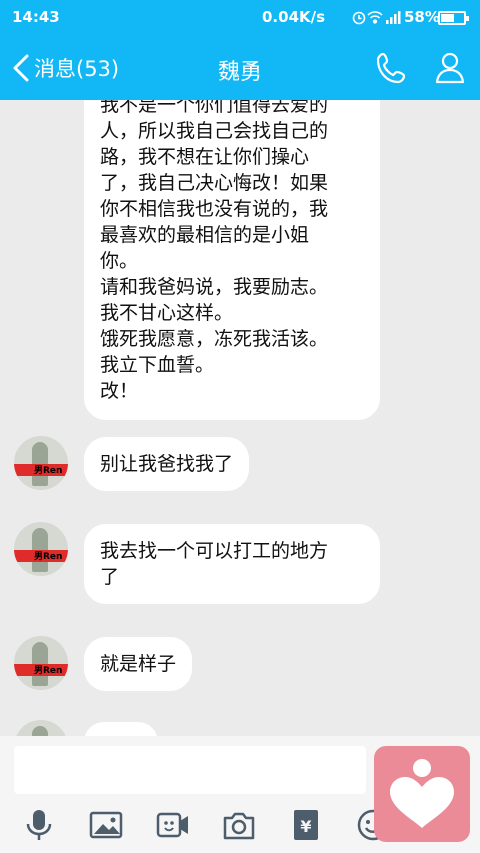  What do you see at coordinates (121, 729) in the screenshot?
I see `message-bubble` at bounding box center [121, 729].